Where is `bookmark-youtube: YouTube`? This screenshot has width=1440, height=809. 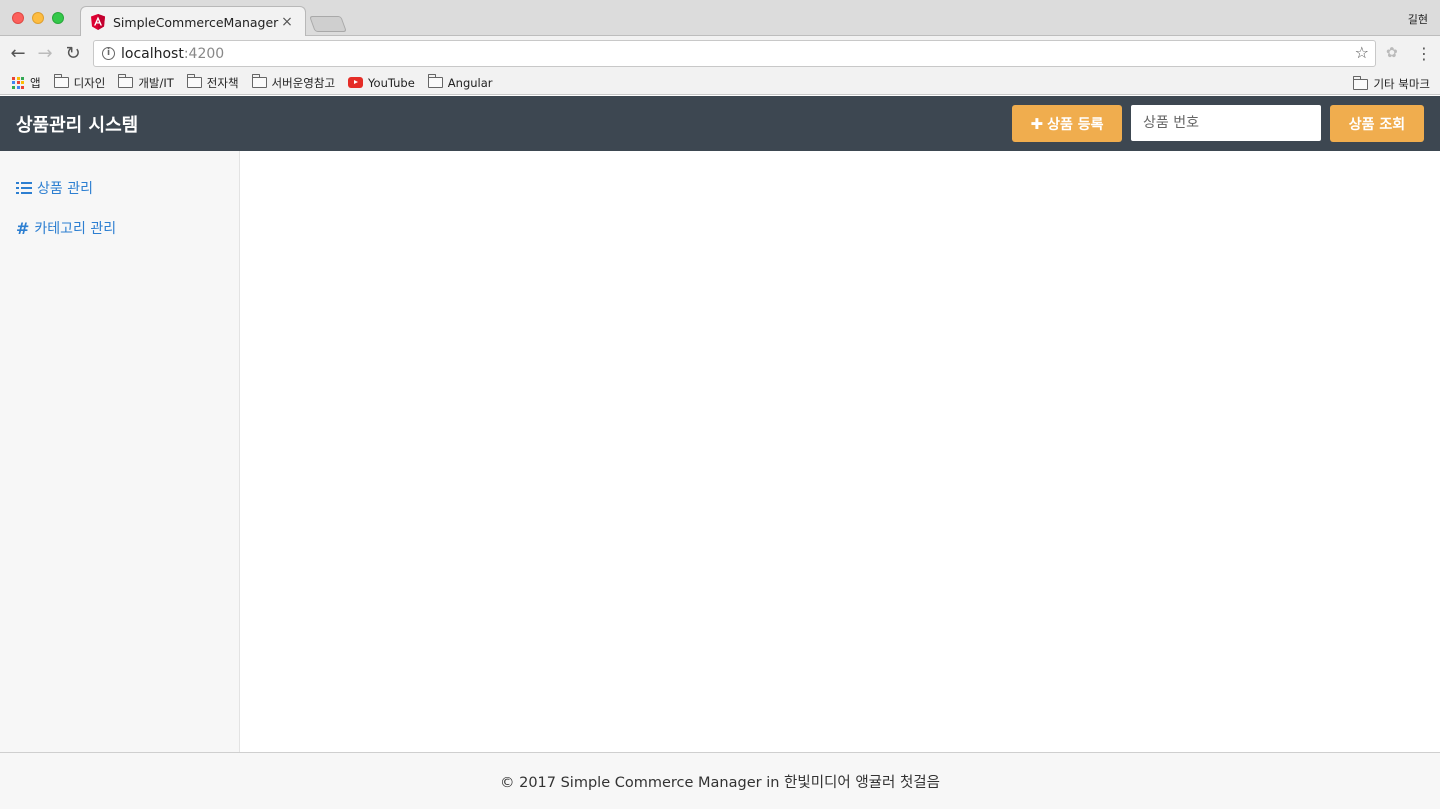 bookmark-youtube: YouTube is located at coordinates (381, 83).